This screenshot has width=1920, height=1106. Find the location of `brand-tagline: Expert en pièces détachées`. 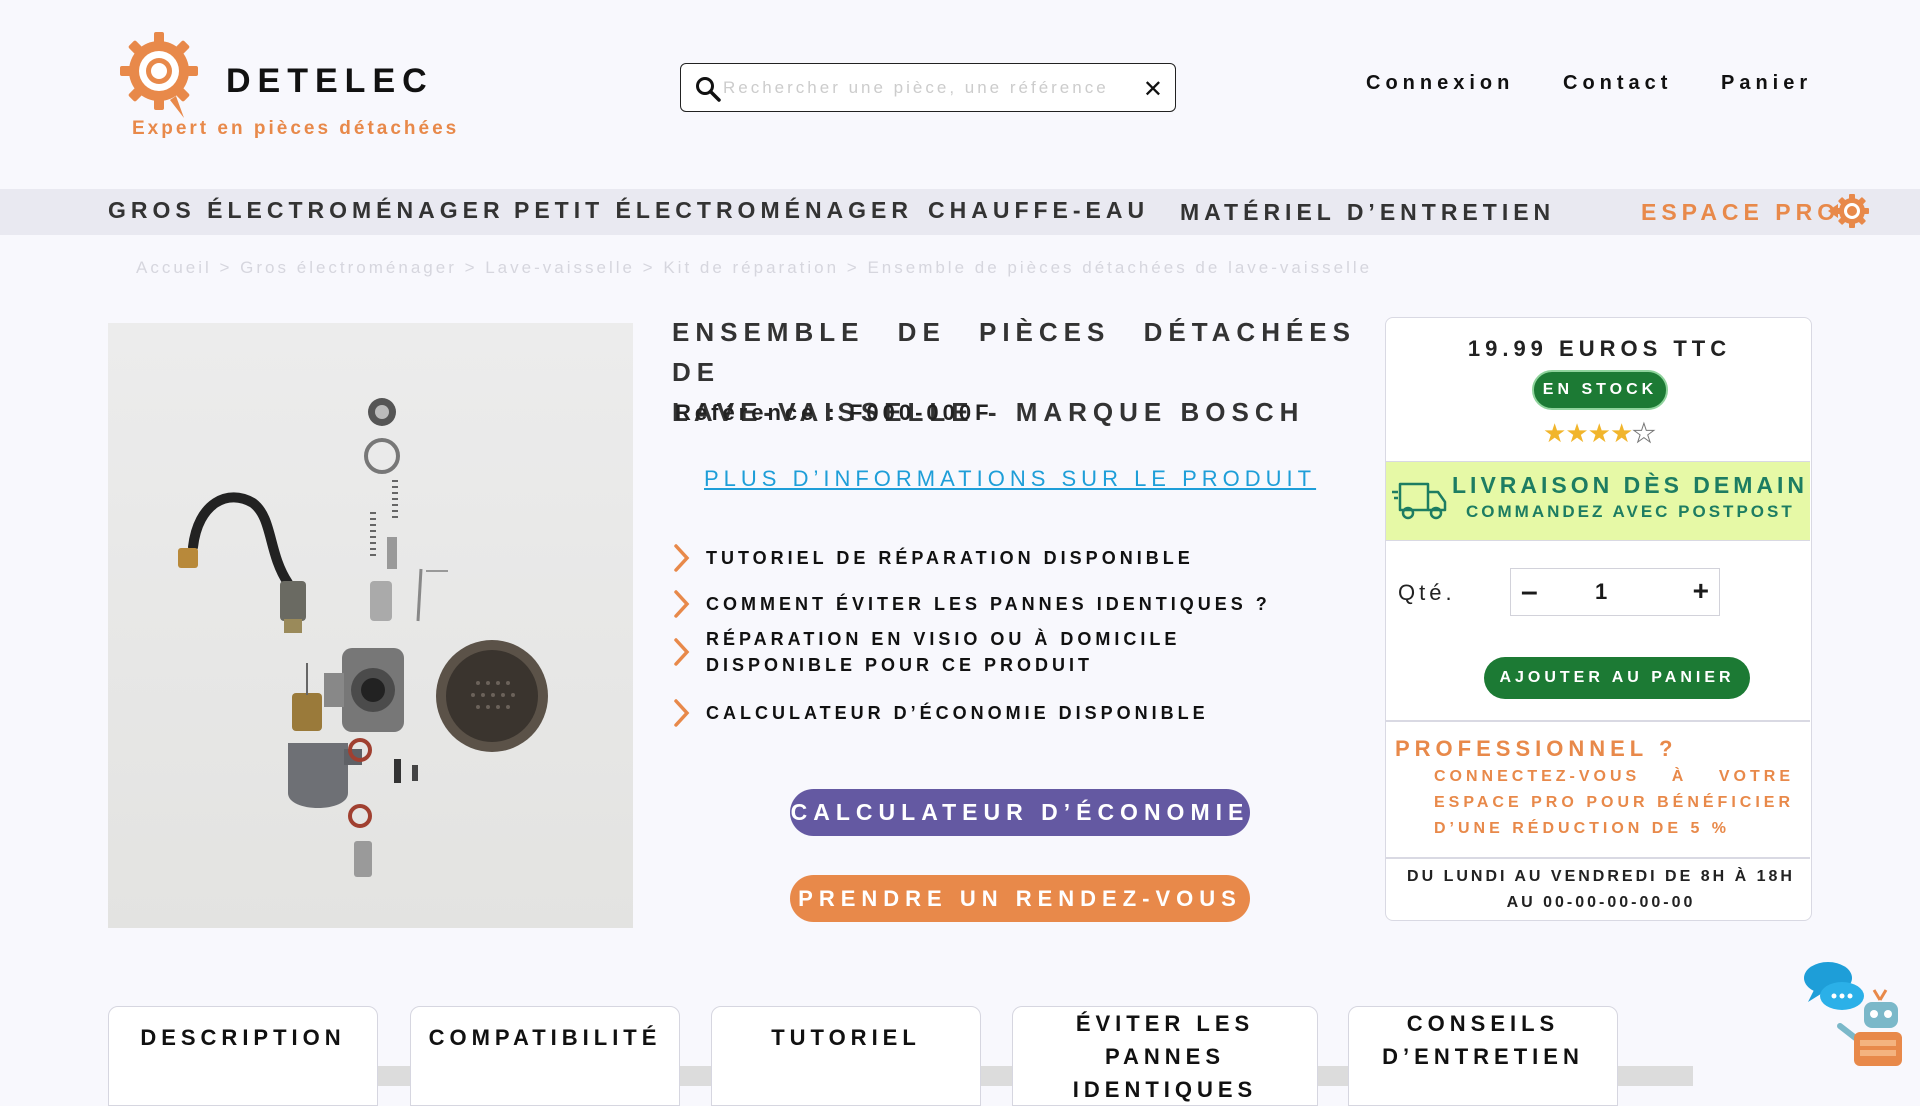

brand-tagline: Expert en pièces détachées is located at coordinates (296, 128).